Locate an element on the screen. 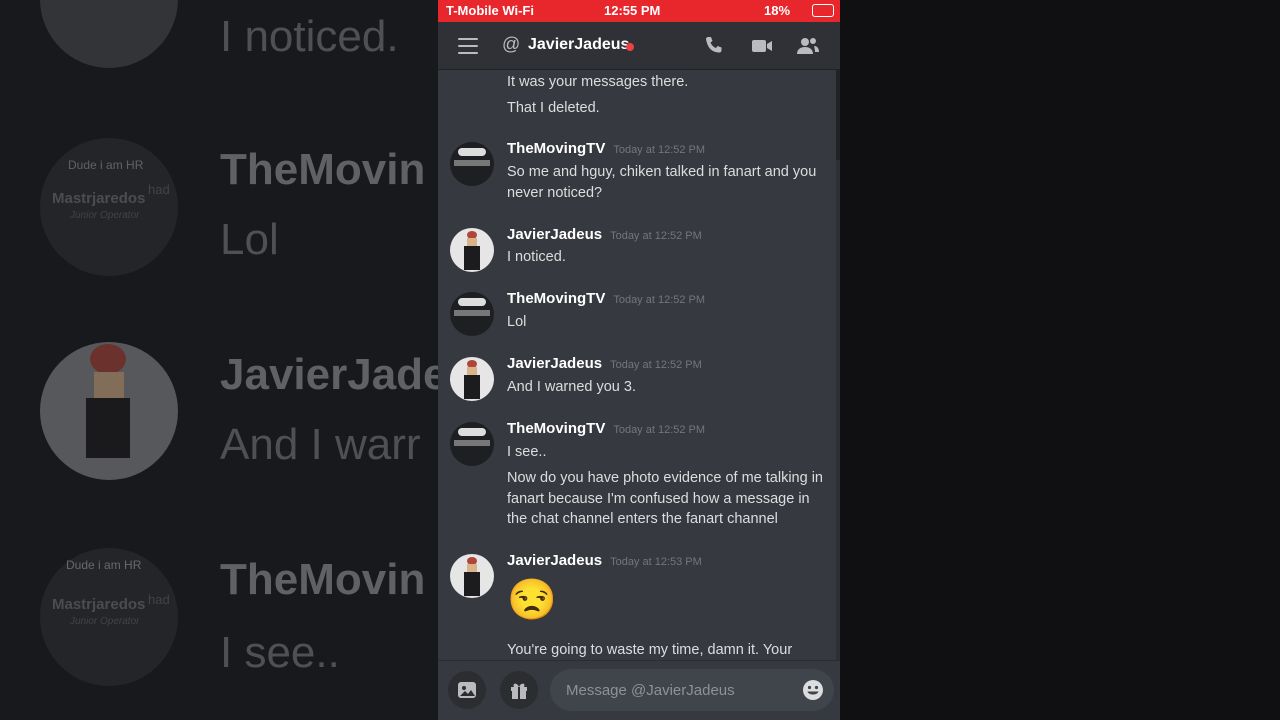 This screenshot has height=720, width=1280. gift-button is located at coordinates (519, 690).